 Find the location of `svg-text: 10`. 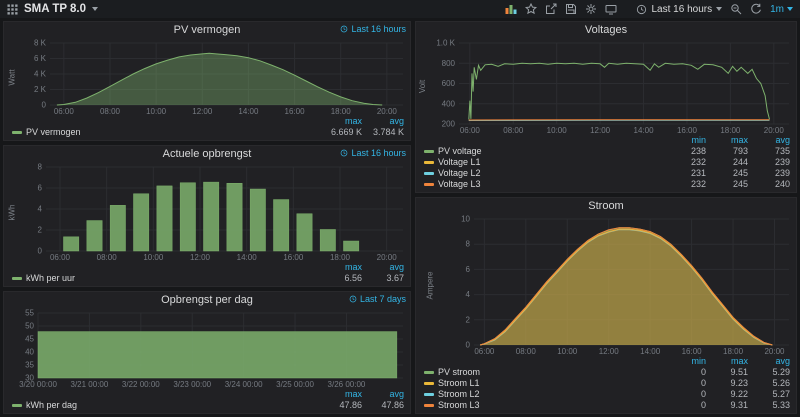

svg-text: 10 is located at coordinates (465, 219).